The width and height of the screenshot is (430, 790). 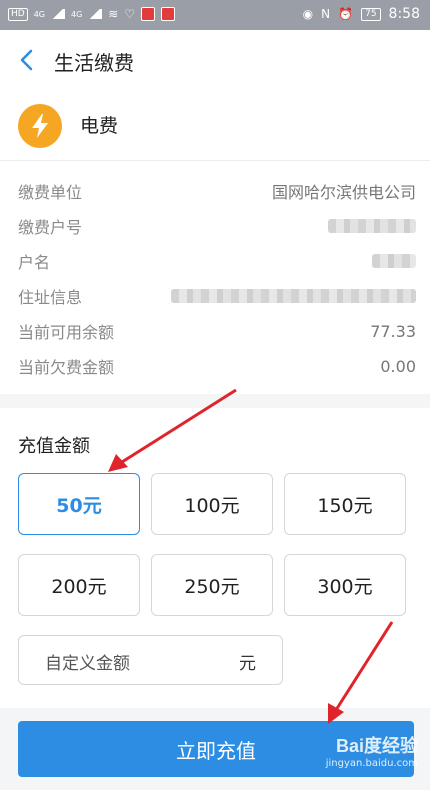 I want to click on recharge-title: 充值金额, so click(x=54, y=446).